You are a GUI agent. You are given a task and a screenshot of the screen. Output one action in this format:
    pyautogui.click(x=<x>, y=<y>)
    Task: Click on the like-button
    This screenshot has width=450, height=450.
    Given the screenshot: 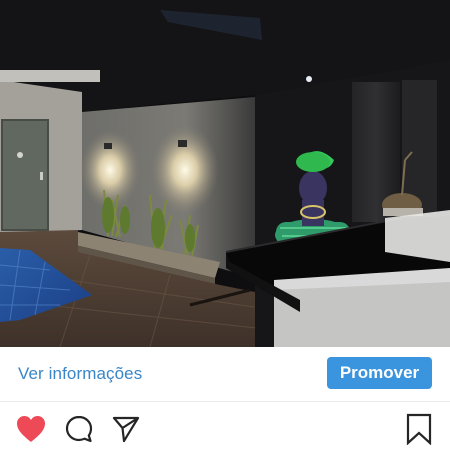 What is the action you would take?
    pyautogui.click(x=31, y=429)
    